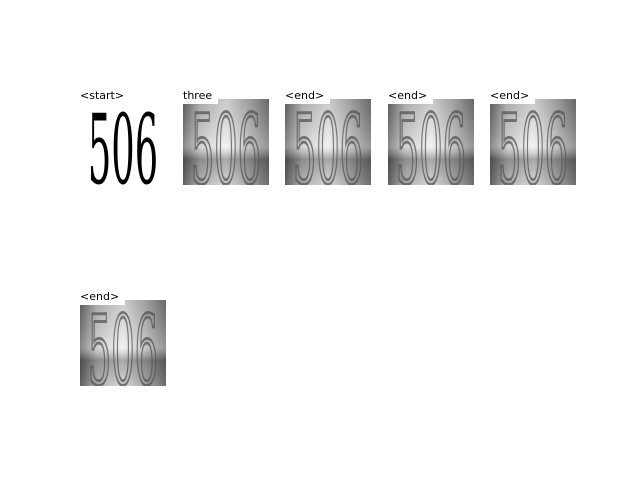  I want to click on image-panel: 506 three, so click(226, 137).